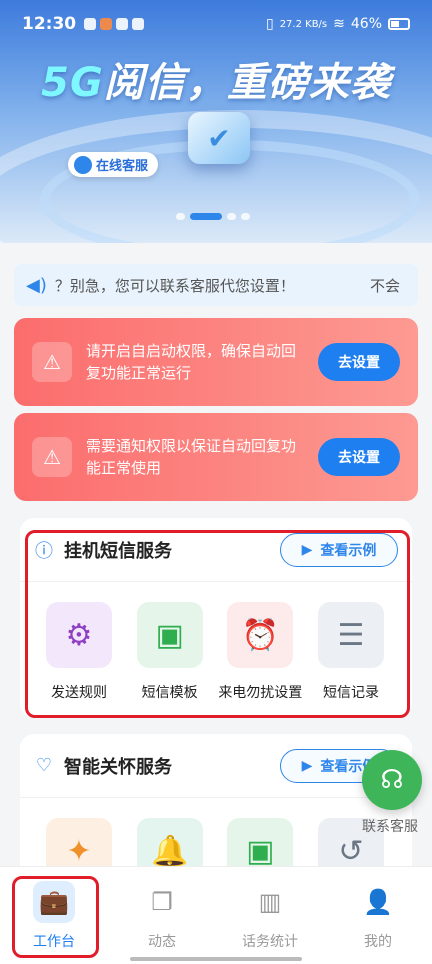 The height and width of the screenshot is (964, 432). Describe the element at coordinates (307, 765) in the screenshot. I see `play-icon: ▶` at that location.